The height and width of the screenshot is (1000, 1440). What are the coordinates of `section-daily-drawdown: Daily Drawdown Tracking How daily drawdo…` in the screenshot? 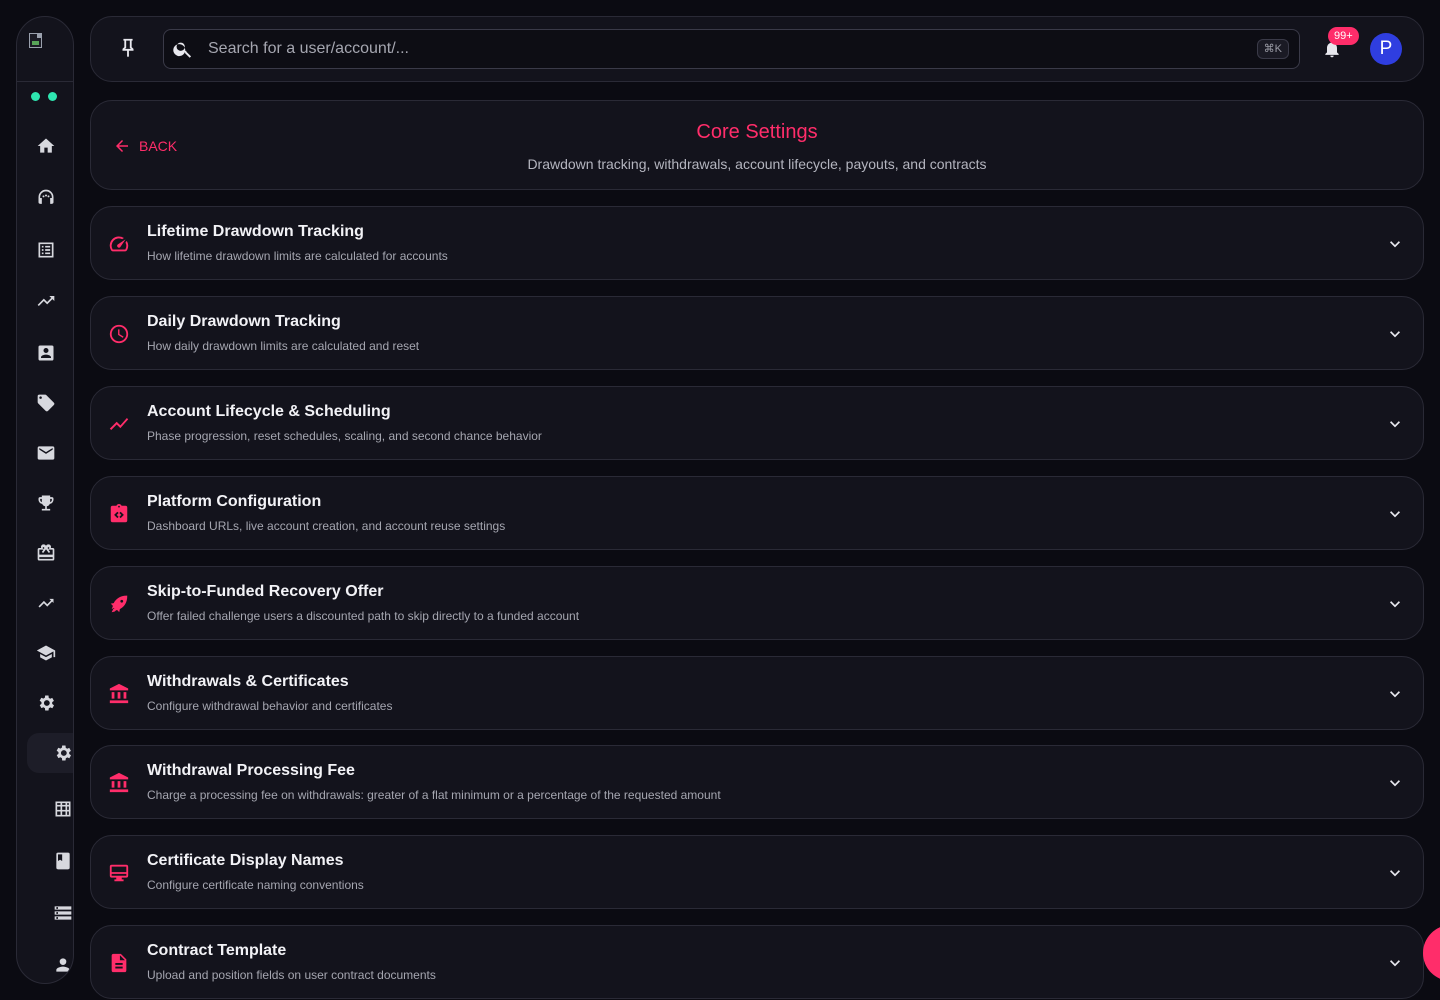 It's located at (757, 333).